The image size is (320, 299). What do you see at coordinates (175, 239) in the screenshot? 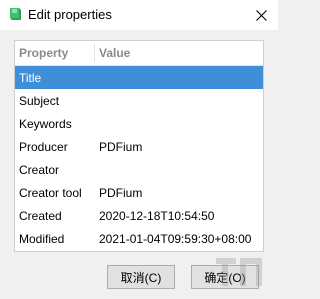
I see `property-value: 2021-01-04T09:59:30+08:00` at bounding box center [175, 239].